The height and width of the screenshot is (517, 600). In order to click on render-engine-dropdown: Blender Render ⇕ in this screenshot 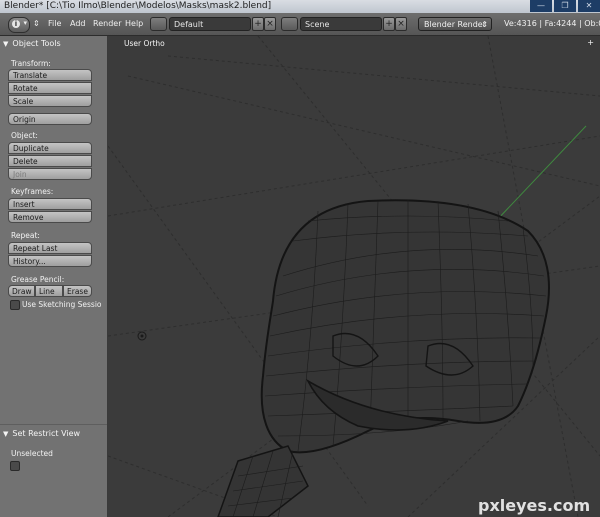, I will do `click(455, 24)`.